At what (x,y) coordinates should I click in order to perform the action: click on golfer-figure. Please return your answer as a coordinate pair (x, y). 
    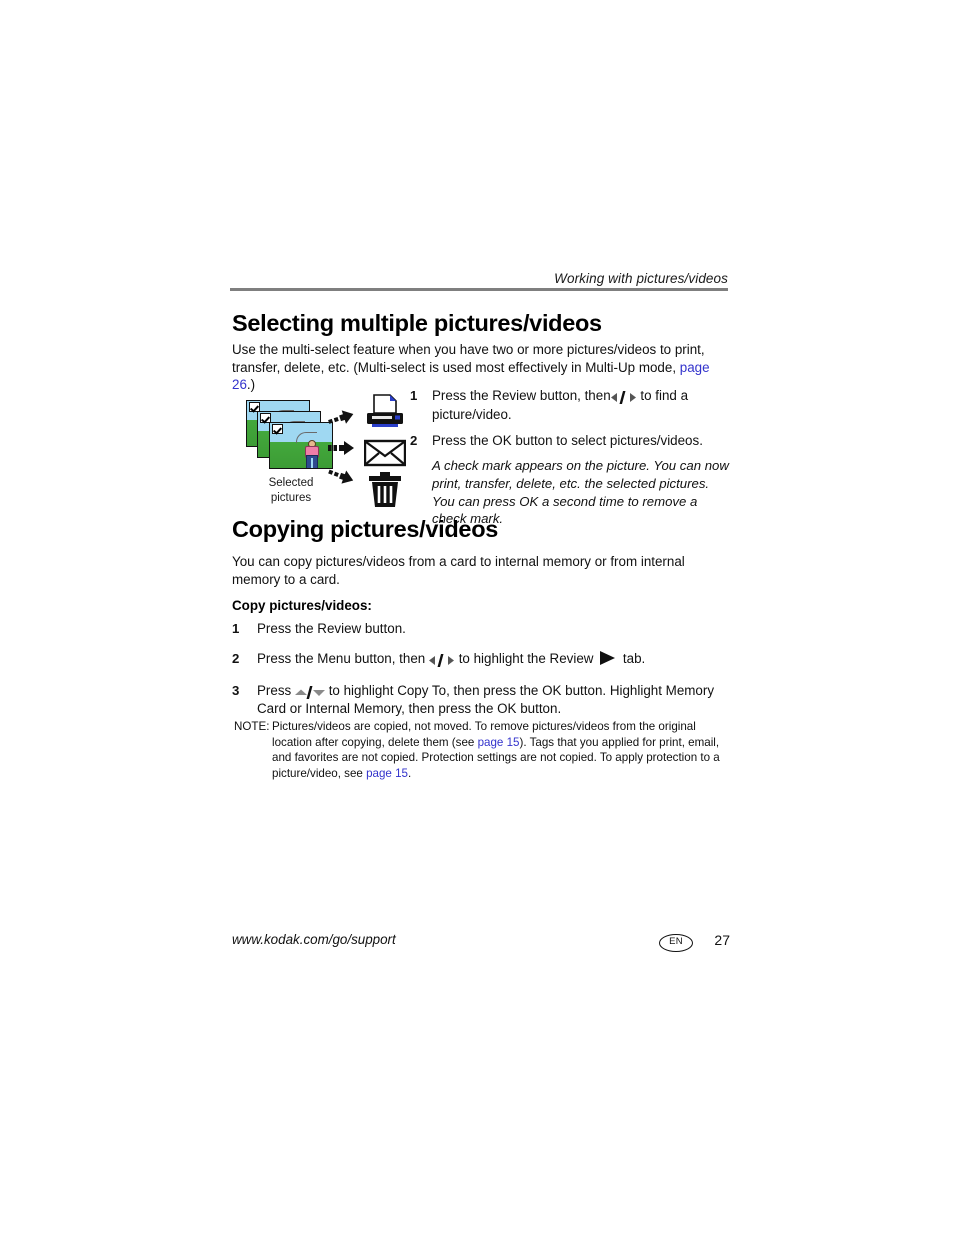
    Looking at the image, I should click on (311, 448).